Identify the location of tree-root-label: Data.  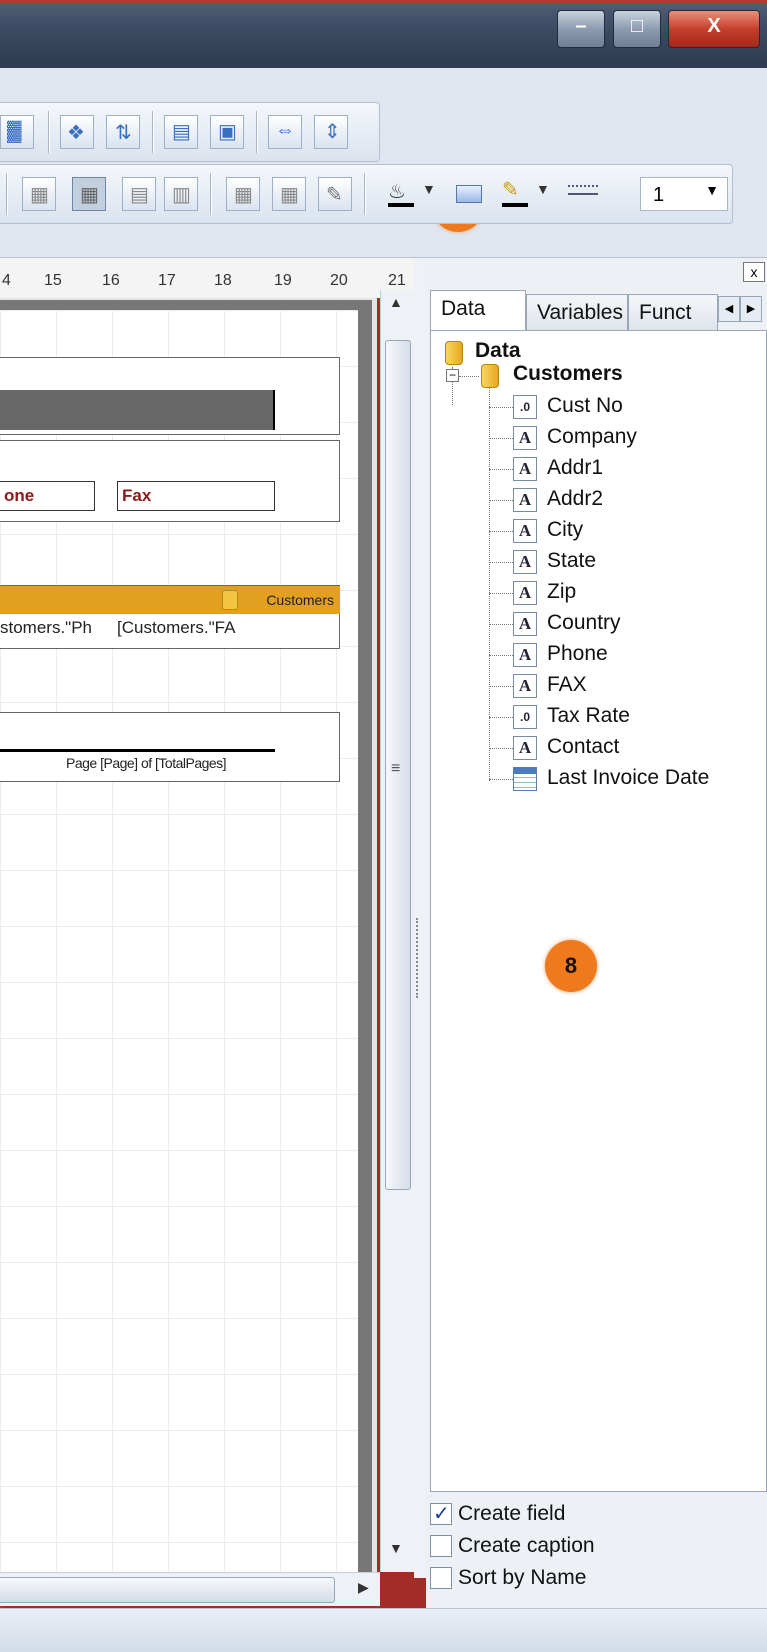
(498, 351).